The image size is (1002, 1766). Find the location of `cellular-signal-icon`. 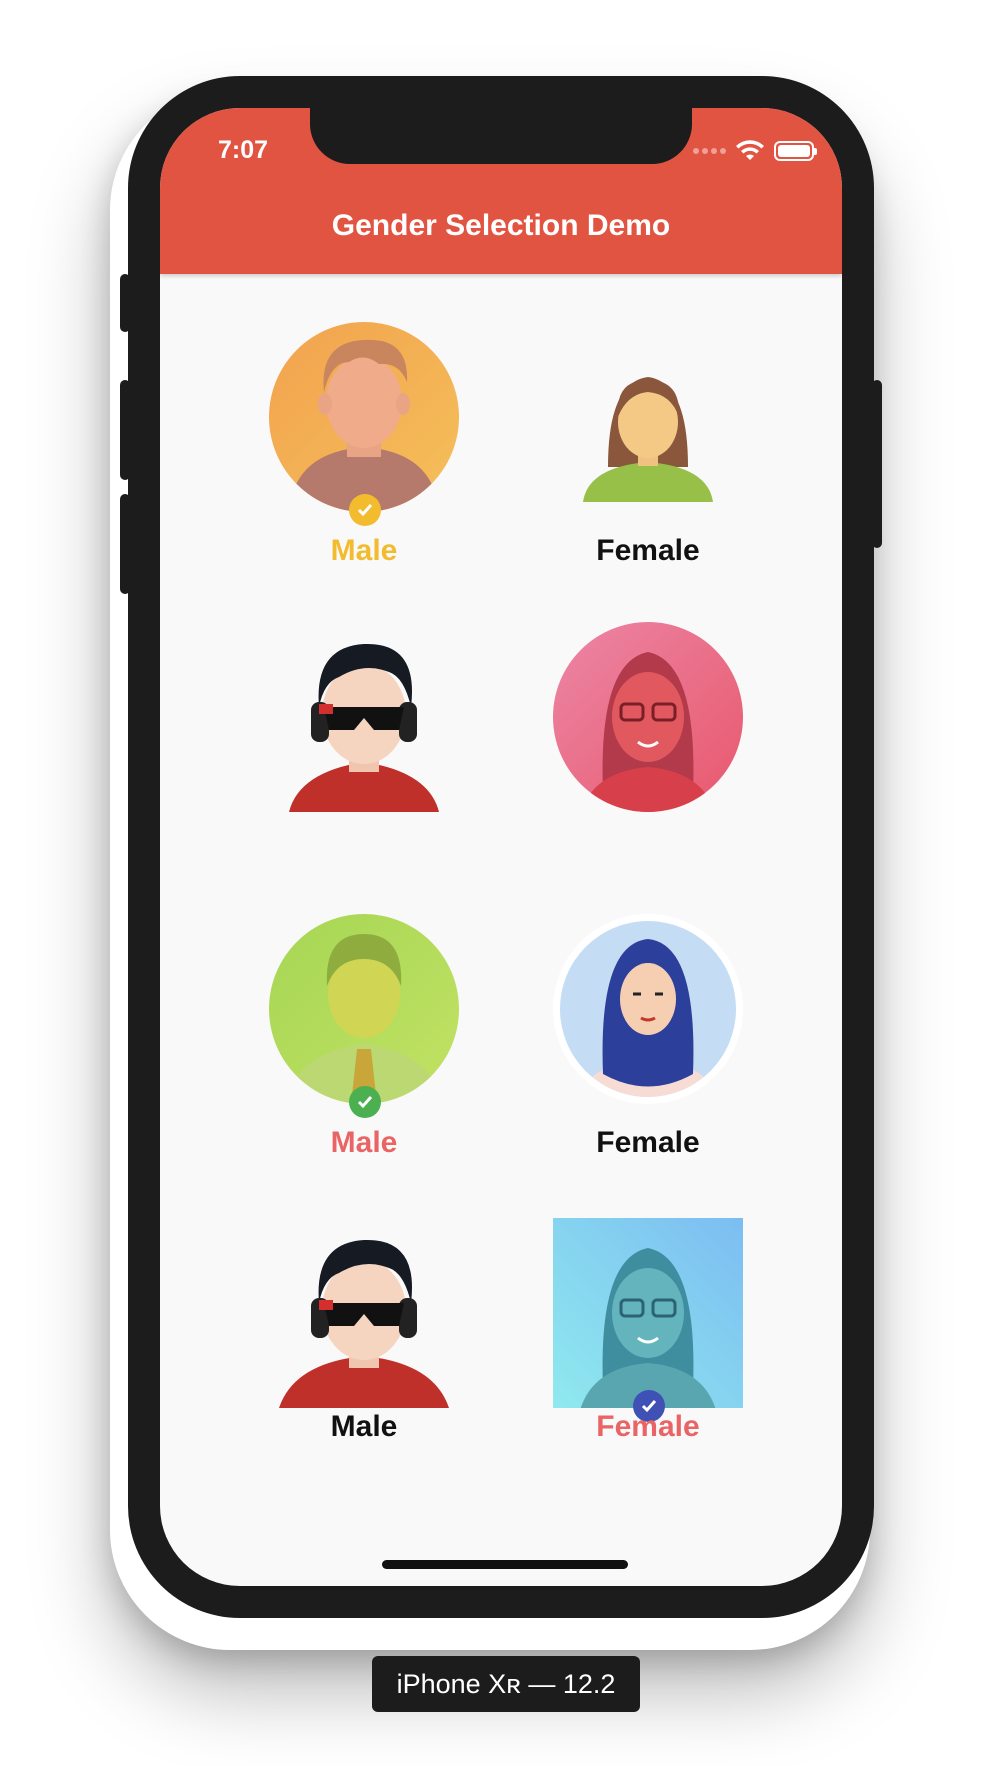

cellular-signal-icon is located at coordinates (709, 151).